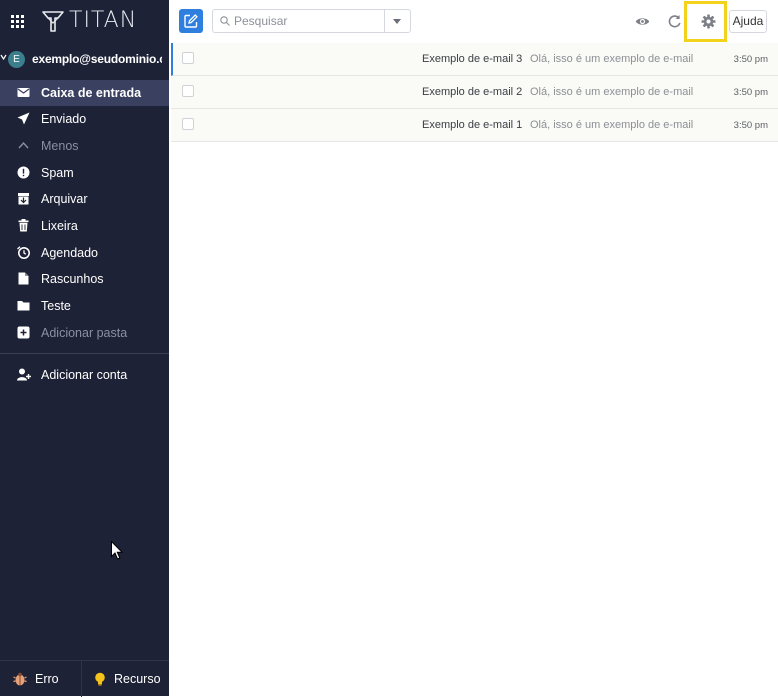 The height and width of the screenshot is (697, 778). Describe the element at coordinates (84, 306) in the screenshot. I see `sidebar-item-teste: Teste` at that location.